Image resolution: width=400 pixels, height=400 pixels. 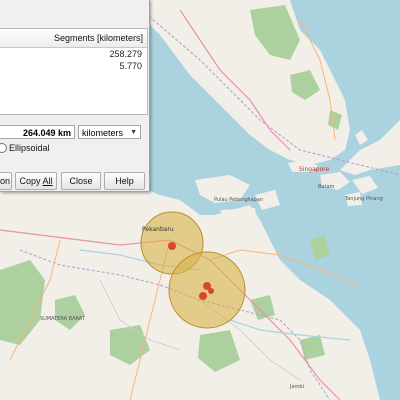 I want to click on close-button: Close, so click(x=81, y=181).